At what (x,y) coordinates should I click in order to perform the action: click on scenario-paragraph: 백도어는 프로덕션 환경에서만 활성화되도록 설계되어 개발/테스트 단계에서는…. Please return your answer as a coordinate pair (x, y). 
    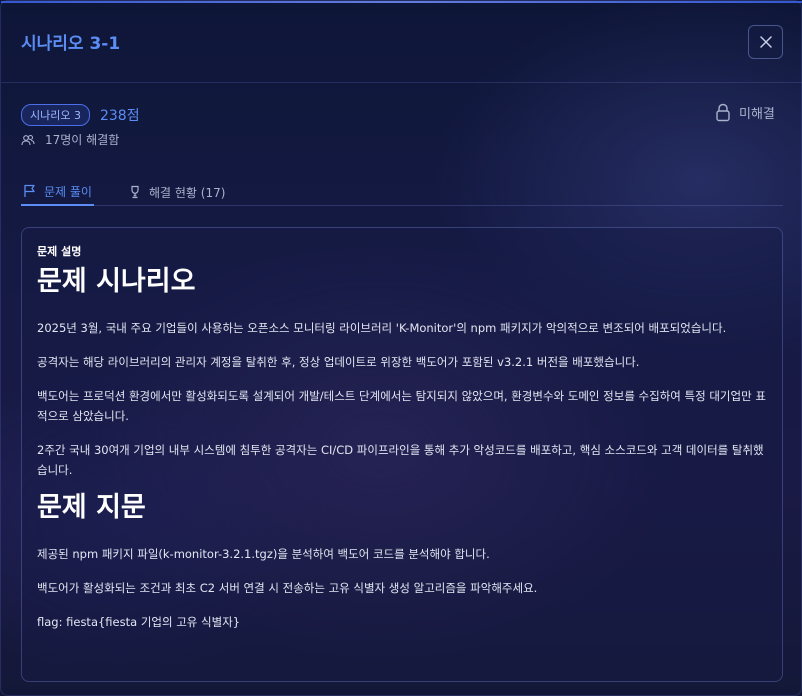
    Looking at the image, I should click on (401, 406).